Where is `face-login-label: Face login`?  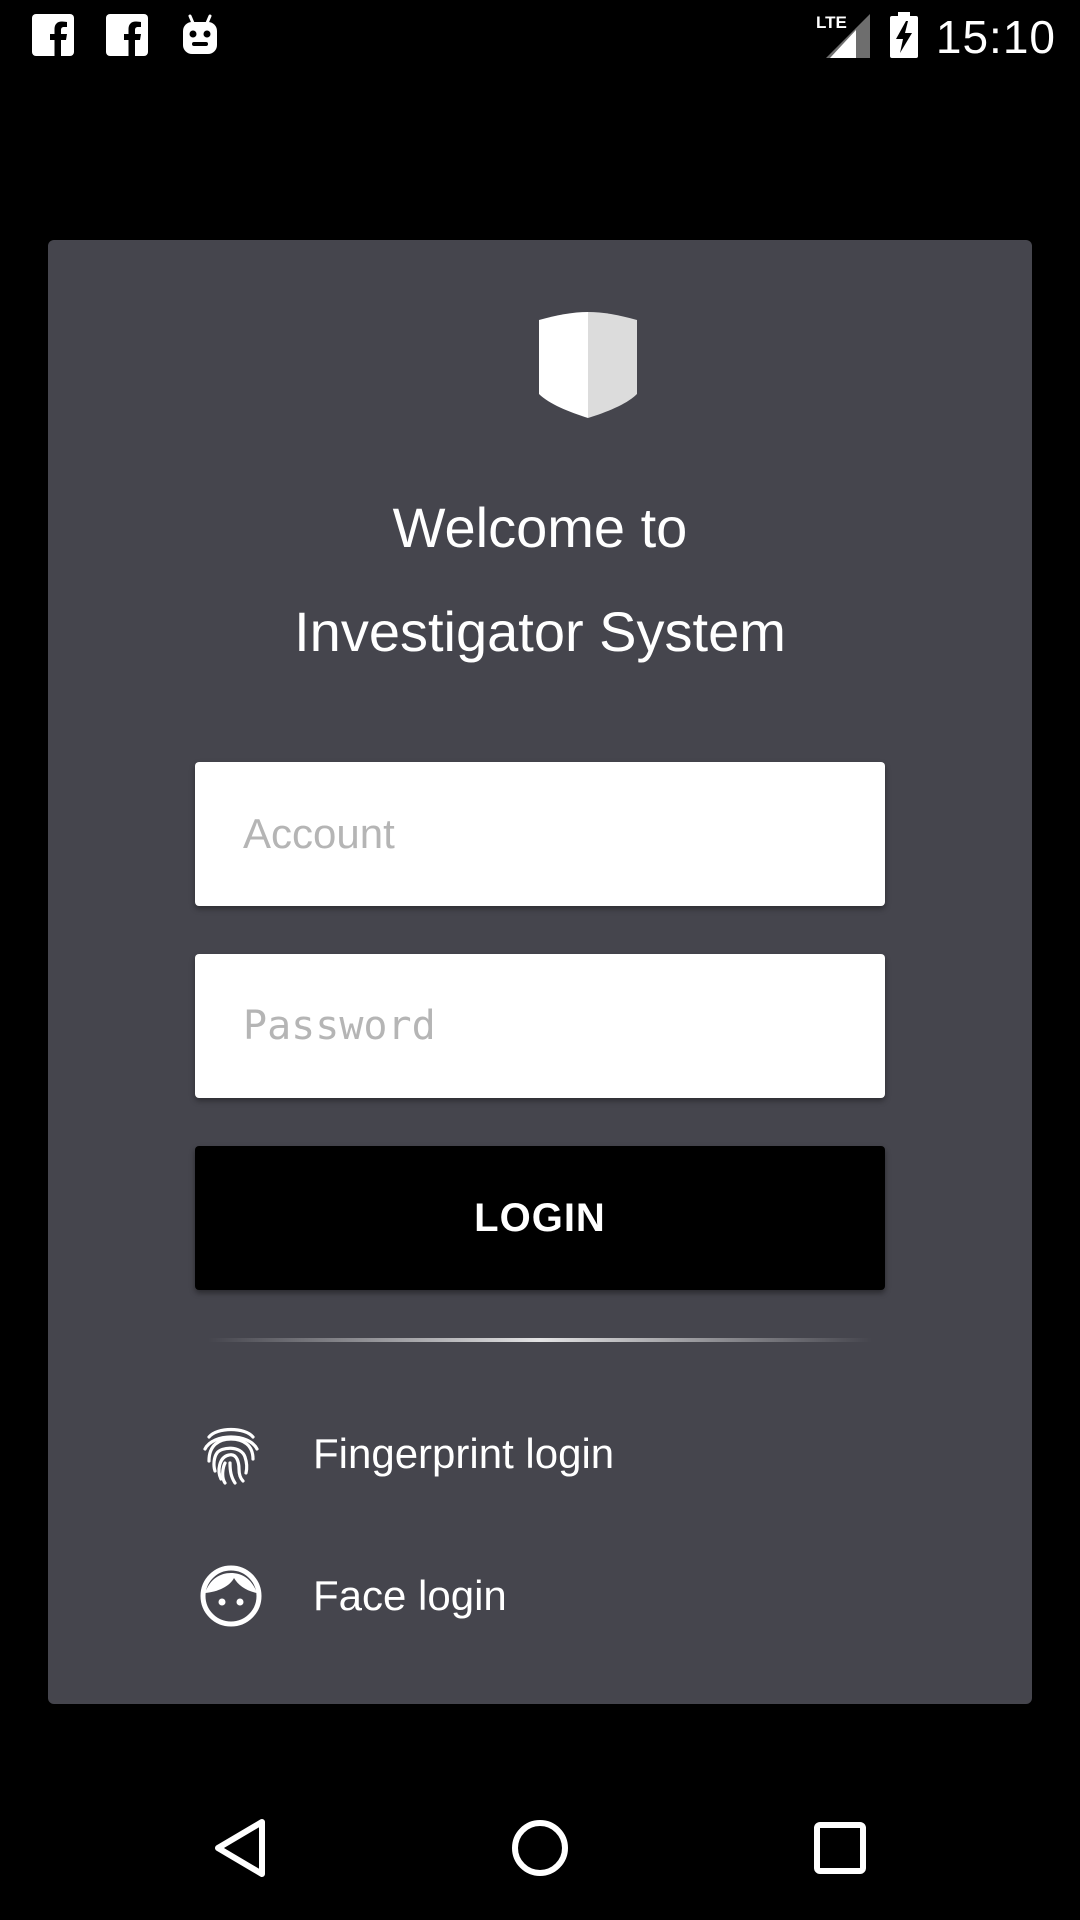
face-login-label: Face login is located at coordinates (410, 1595).